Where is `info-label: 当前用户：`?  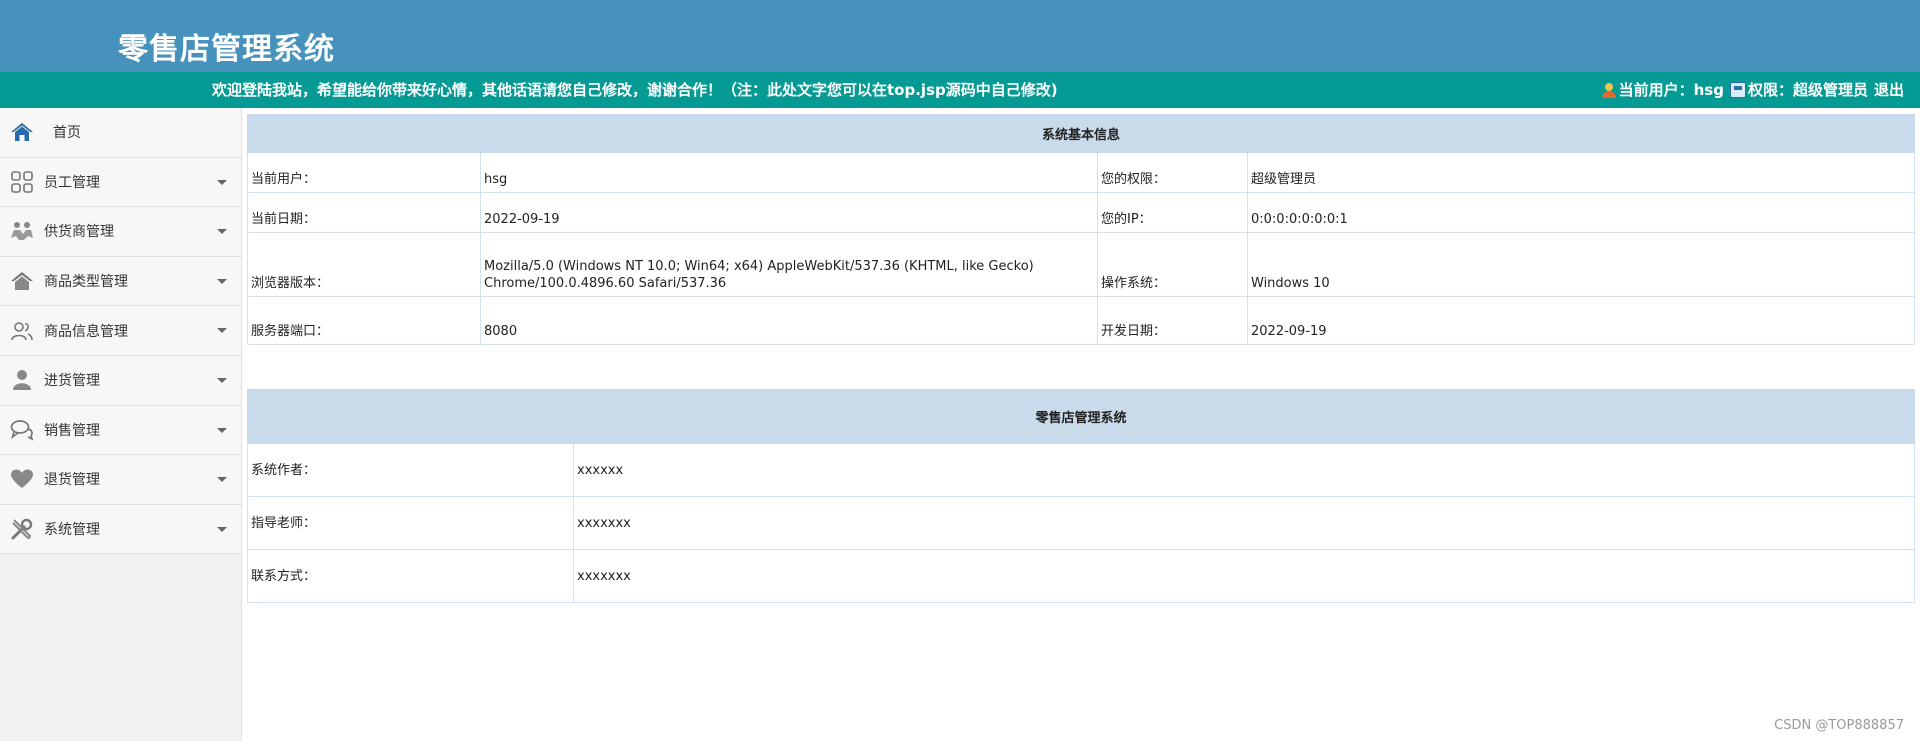 info-label: 当前用户： is located at coordinates (364, 172).